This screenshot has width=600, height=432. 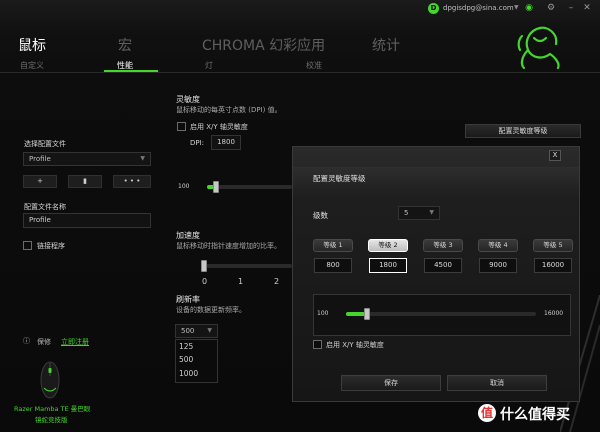 What do you see at coordinates (26, 341) in the screenshot?
I see `info-icon: ⓘ` at bounding box center [26, 341].